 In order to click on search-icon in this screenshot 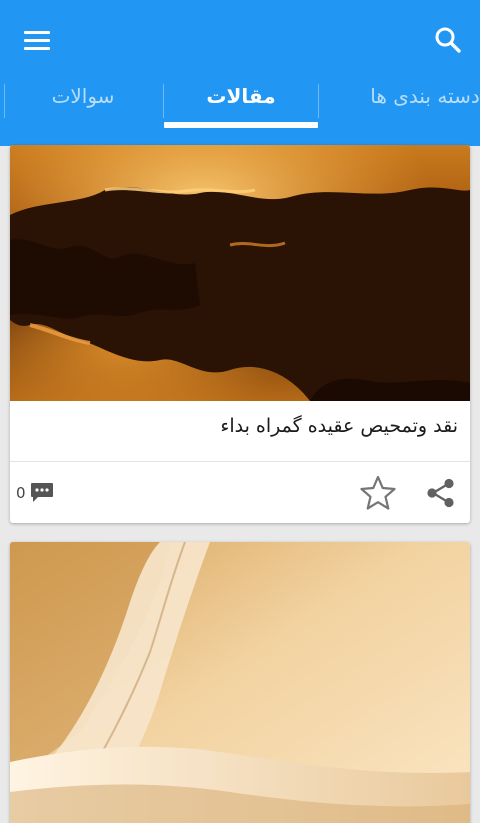, I will do `click(448, 40)`.